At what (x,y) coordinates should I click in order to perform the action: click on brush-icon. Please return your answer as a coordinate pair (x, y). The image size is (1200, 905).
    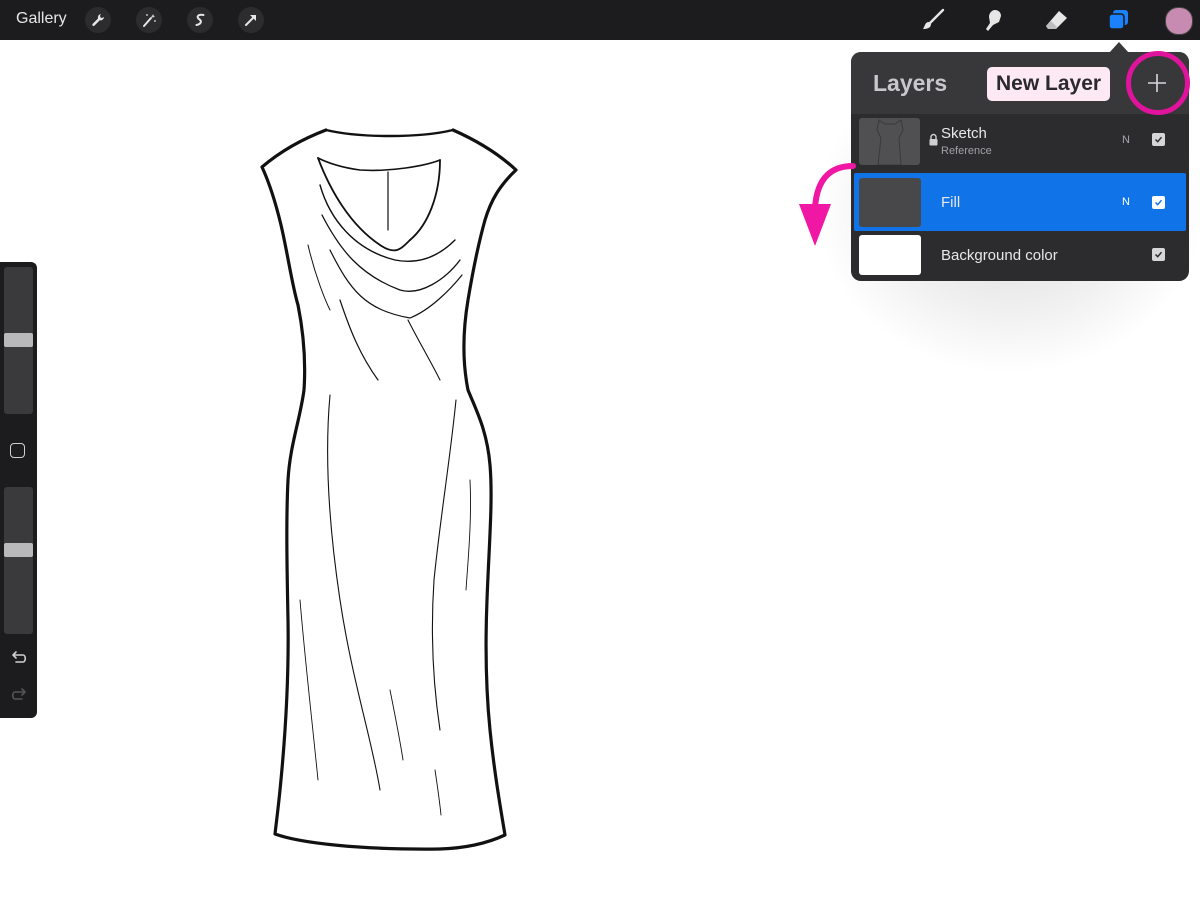
    Looking at the image, I should click on (933, 20).